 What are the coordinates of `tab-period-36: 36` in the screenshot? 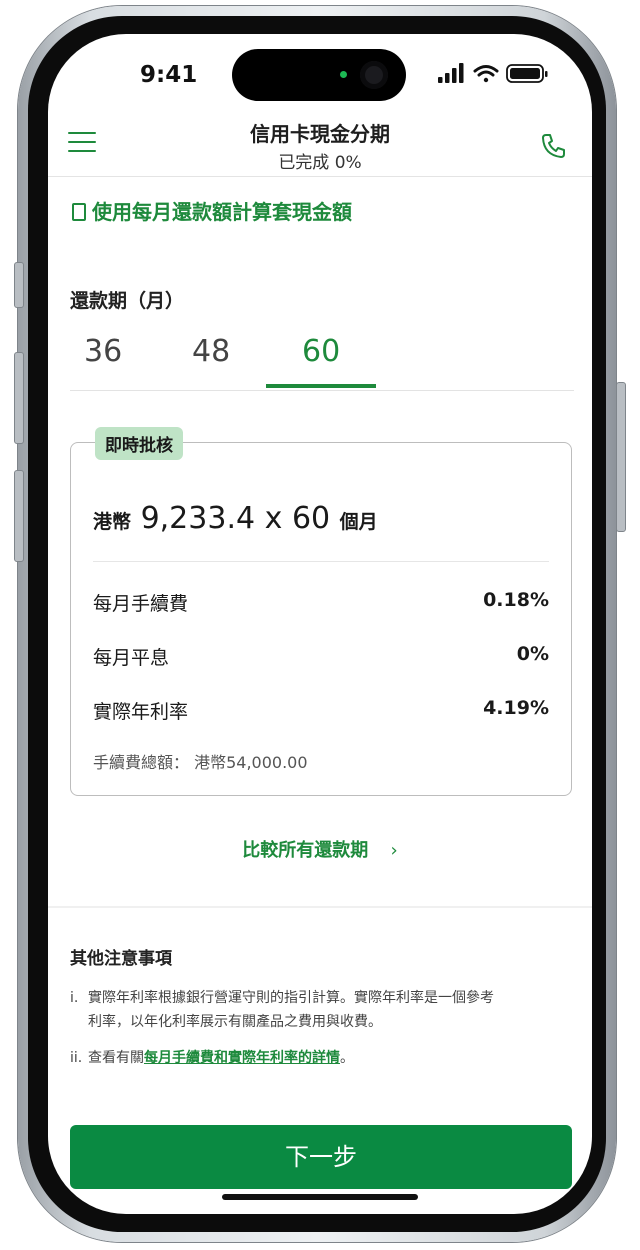 It's located at (103, 351).